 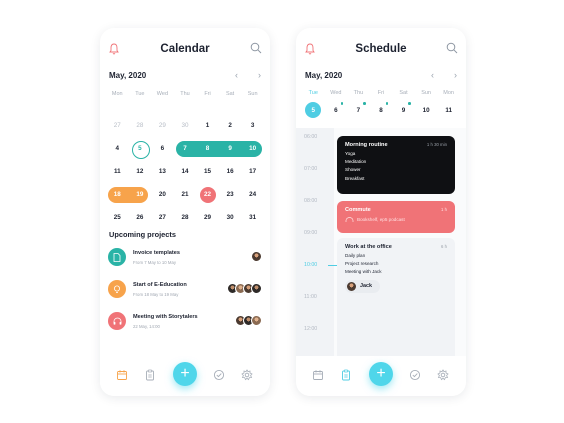 I want to click on day-number: 6, so click(x=336, y=110).